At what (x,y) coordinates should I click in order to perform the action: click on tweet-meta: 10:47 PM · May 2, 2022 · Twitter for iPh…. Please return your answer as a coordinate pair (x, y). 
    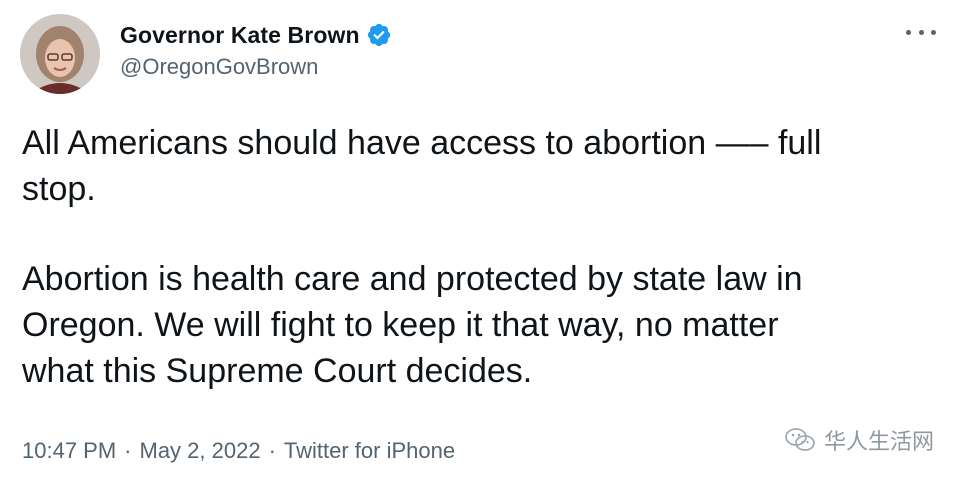
    Looking at the image, I should click on (238, 451).